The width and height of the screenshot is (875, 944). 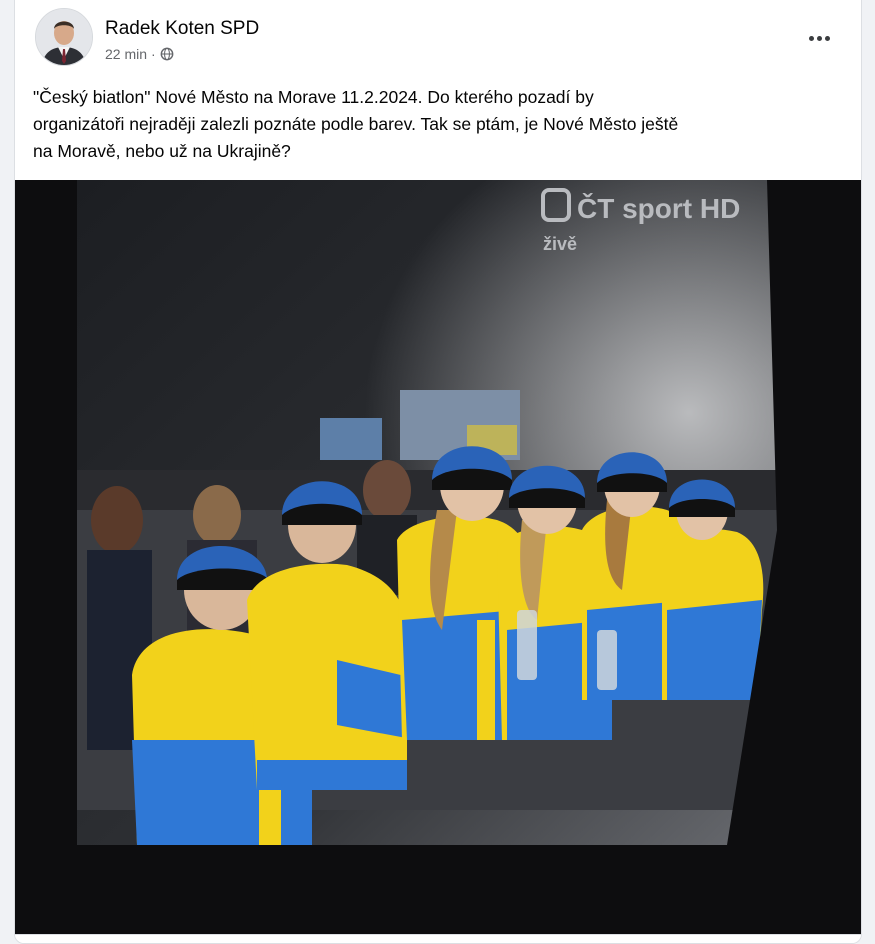 I want to click on post-meta: 22 min ·, so click(x=139, y=54).